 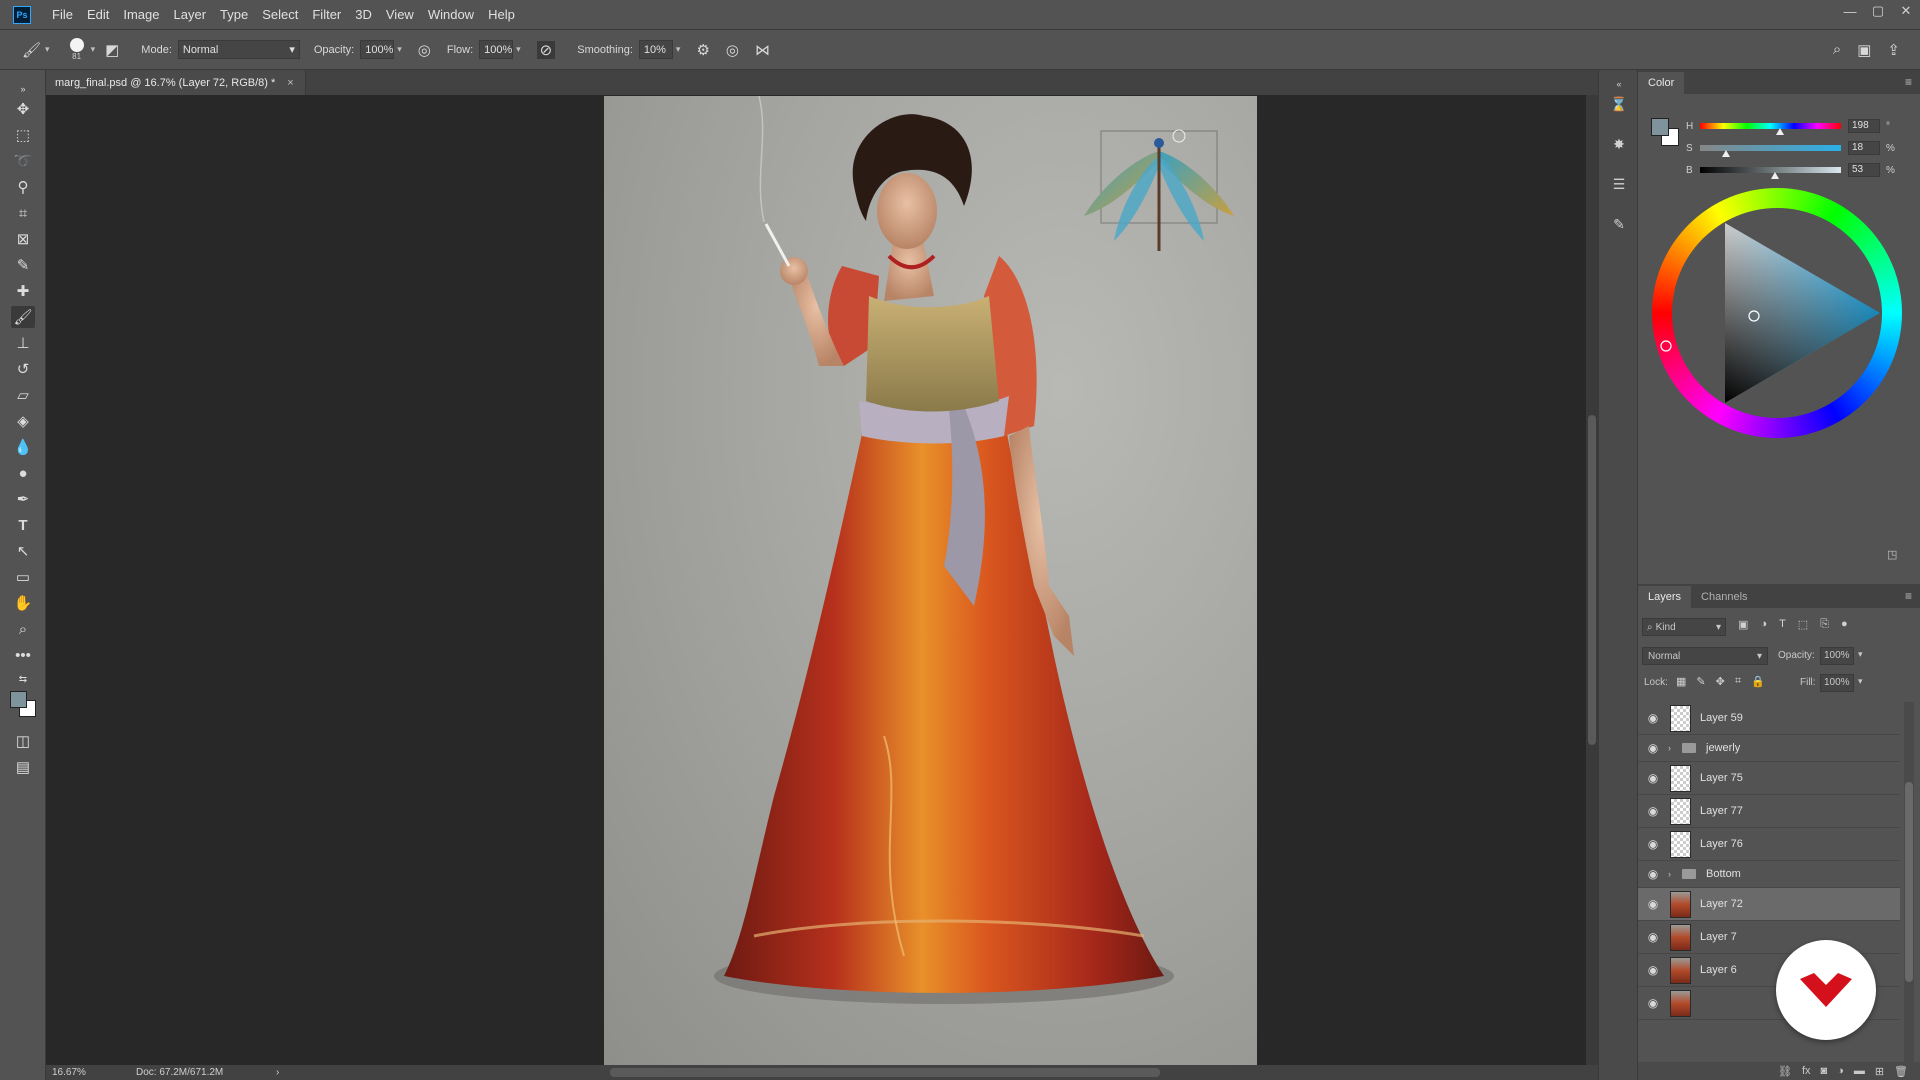 I want to click on trash-icon: 🗑, so click(x=1901, y=1071).